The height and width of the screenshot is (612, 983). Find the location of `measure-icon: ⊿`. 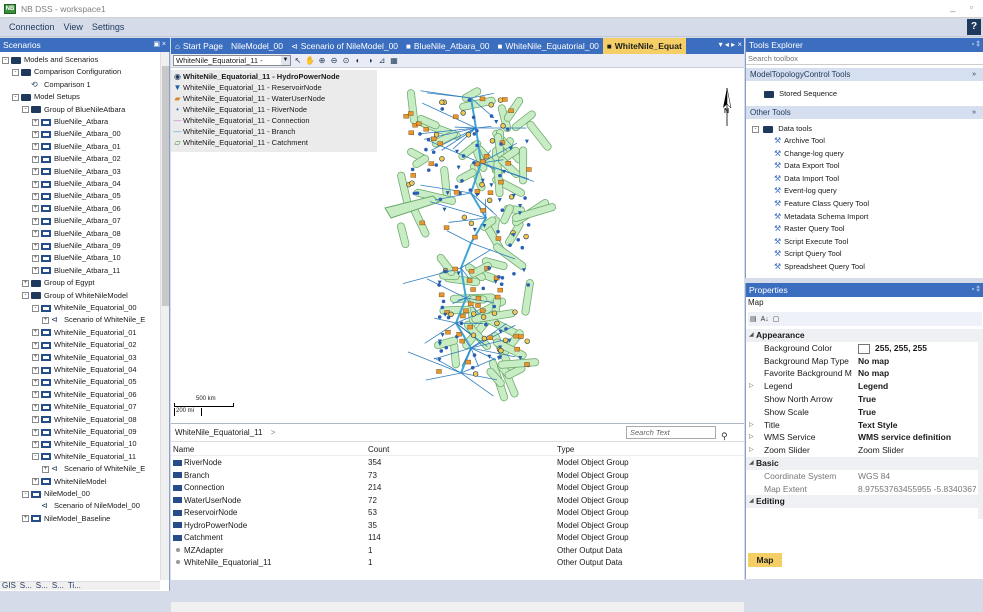

measure-icon: ⊿ is located at coordinates (382, 61).